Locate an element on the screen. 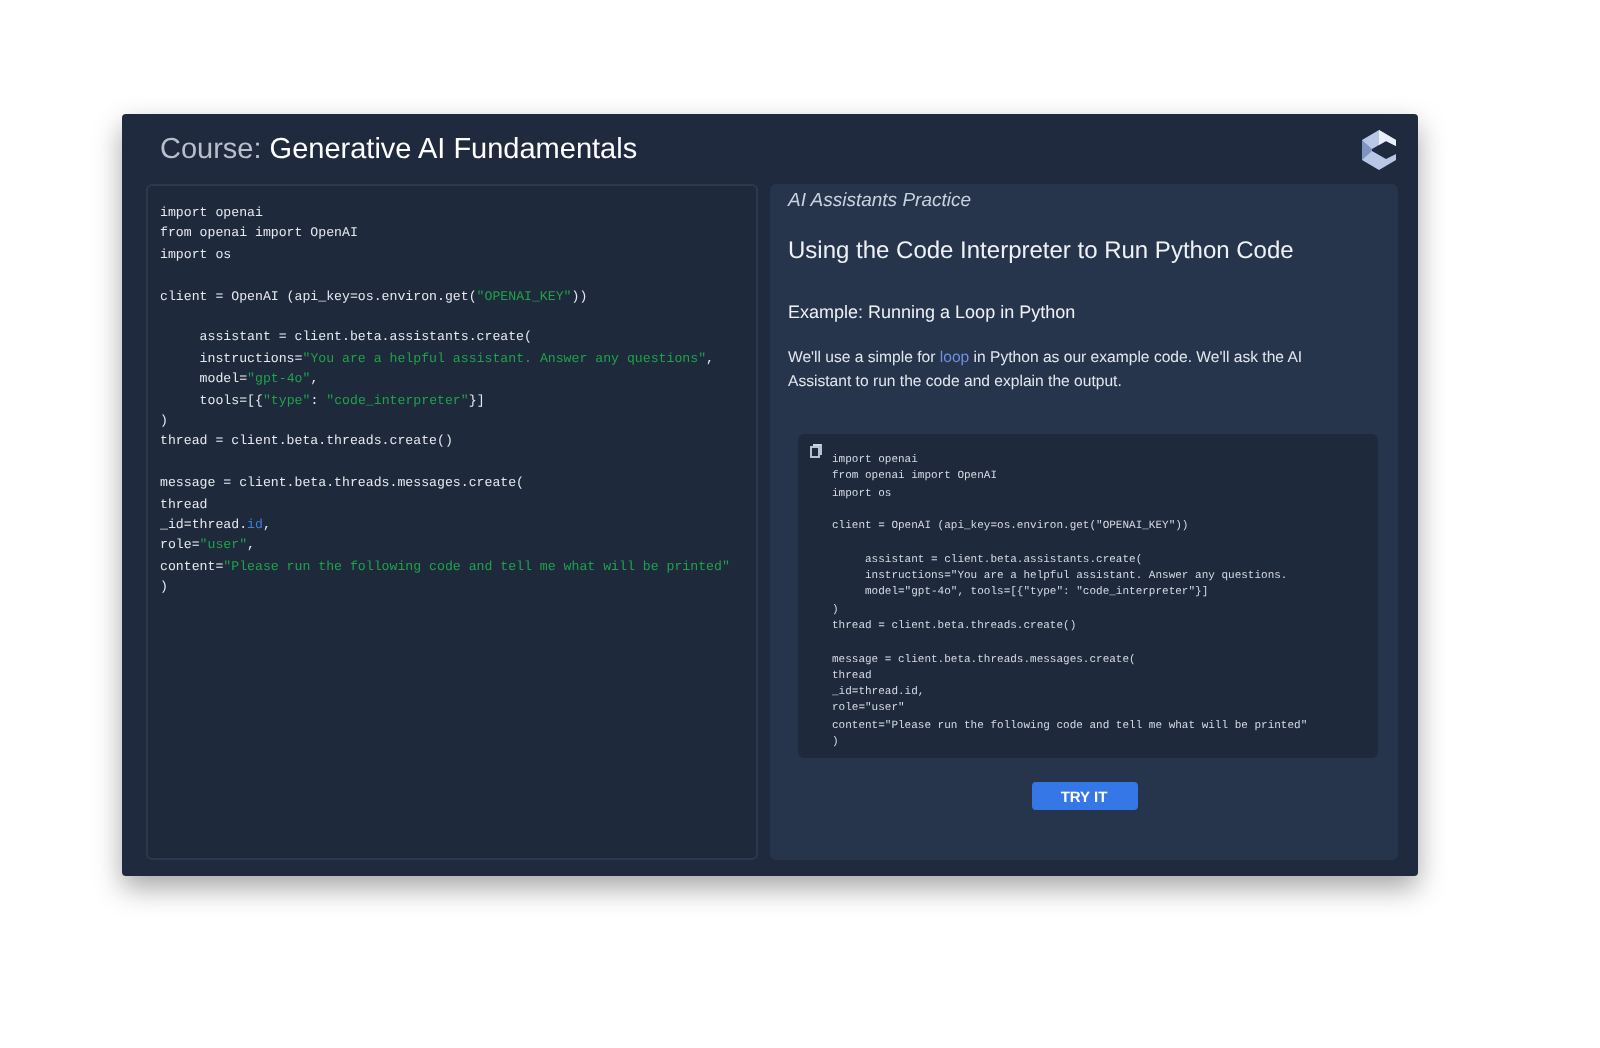 The image size is (1600, 1048). copy-icon is located at coordinates (816, 451).